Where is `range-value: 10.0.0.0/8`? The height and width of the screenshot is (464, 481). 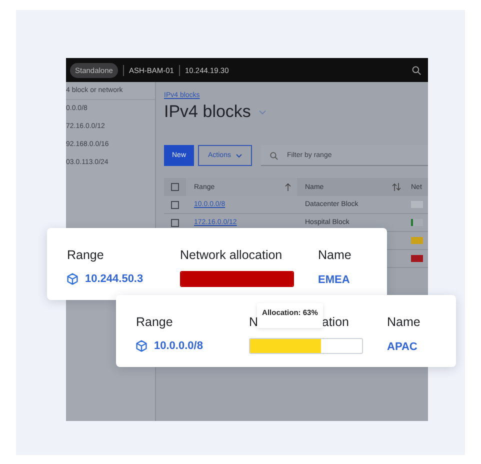 range-value: 10.0.0.0/8 is located at coordinates (178, 346).